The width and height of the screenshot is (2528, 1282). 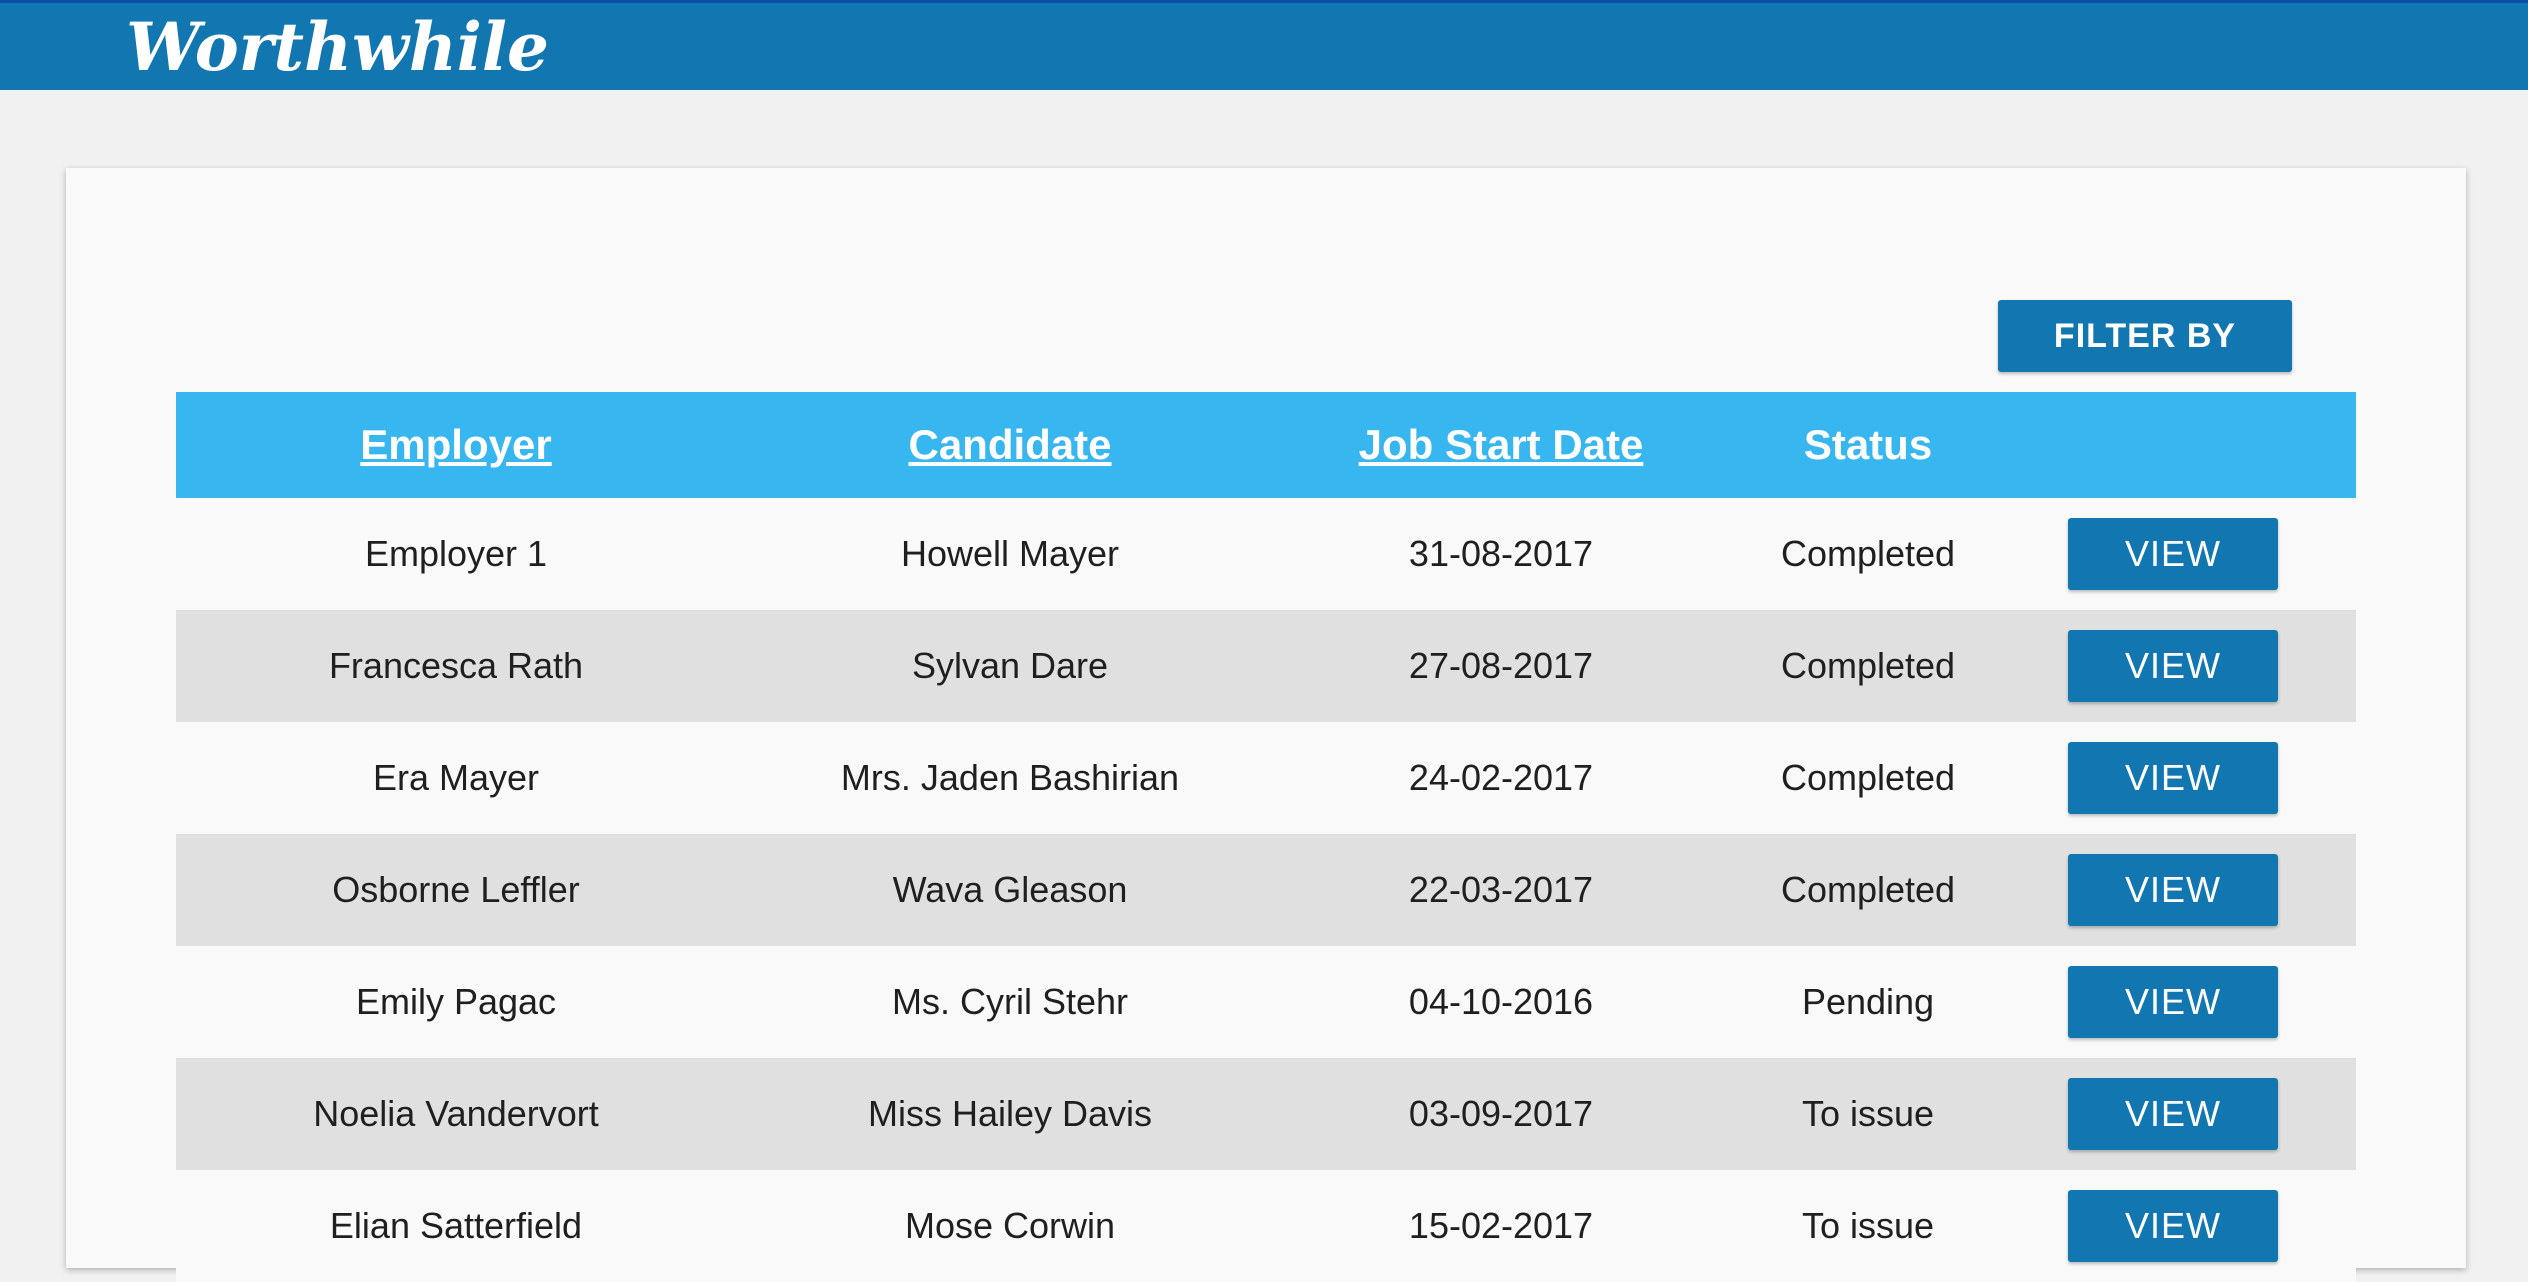 I want to click on cell-job-start-date: 15-02-2017, so click(x=1501, y=1225).